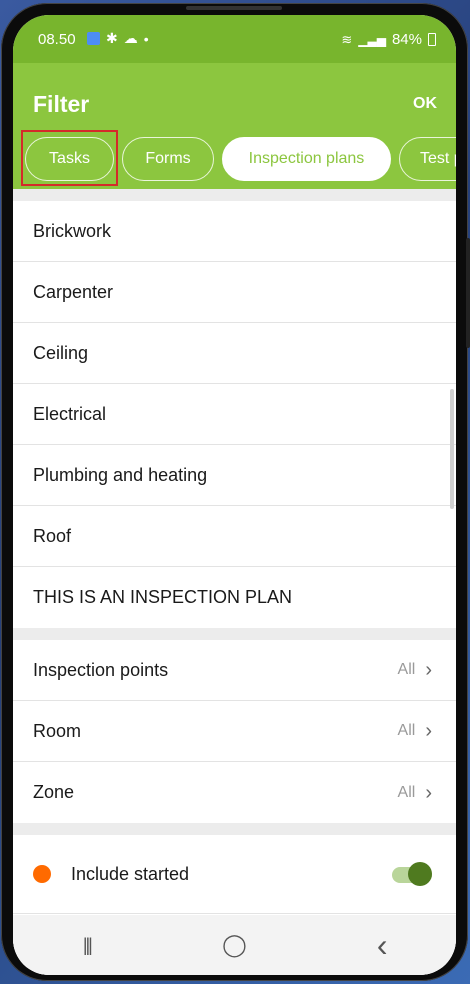  I want to click on filter-room: Room All ›, so click(234, 731).